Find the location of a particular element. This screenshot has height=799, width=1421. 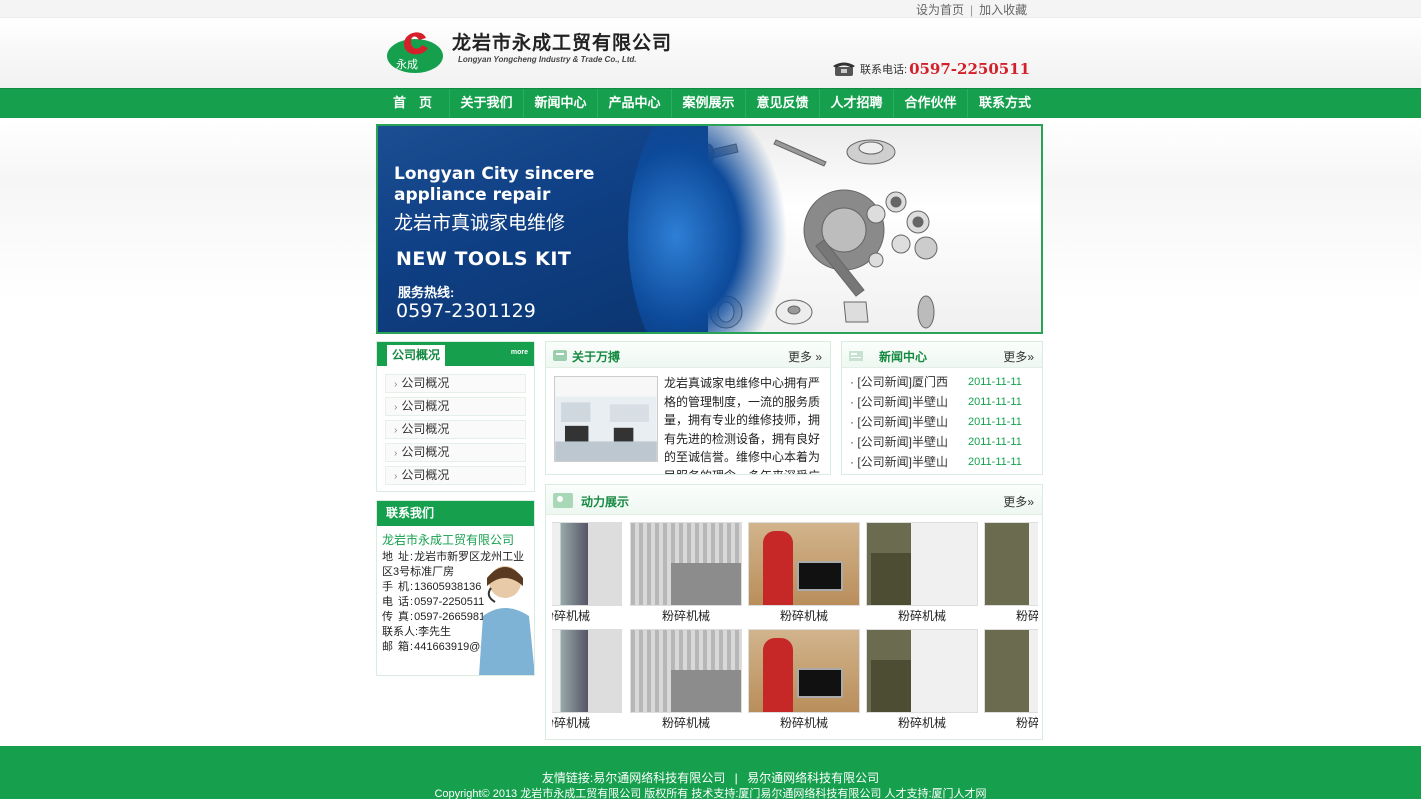

nav-cases: 案例展示 is located at coordinates (709, 103).